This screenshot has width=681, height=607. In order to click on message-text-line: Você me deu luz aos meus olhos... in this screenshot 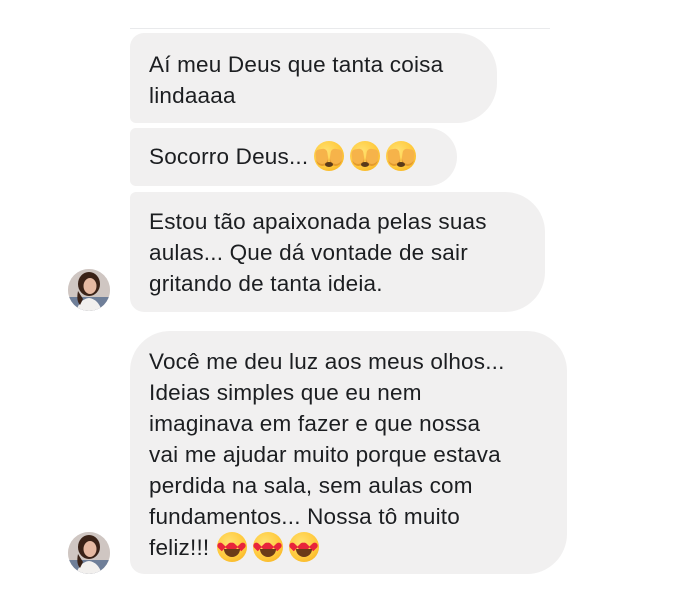, I will do `click(327, 361)`.